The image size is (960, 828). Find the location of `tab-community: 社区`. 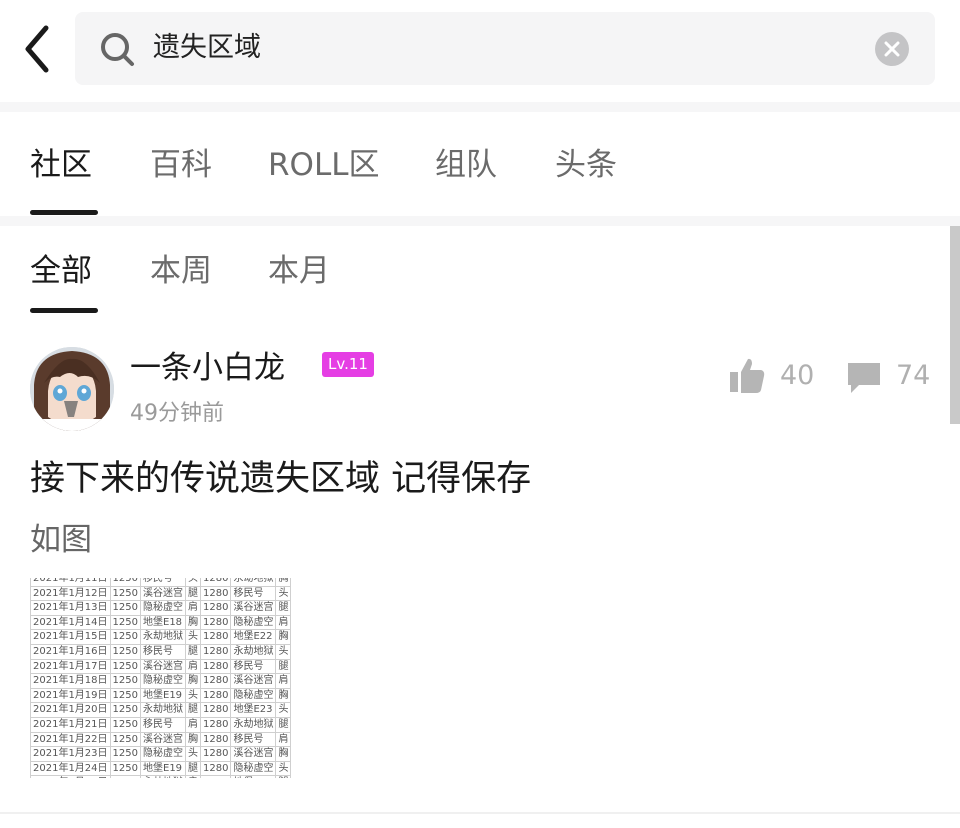

tab-community: 社区 is located at coordinates (61, 165).